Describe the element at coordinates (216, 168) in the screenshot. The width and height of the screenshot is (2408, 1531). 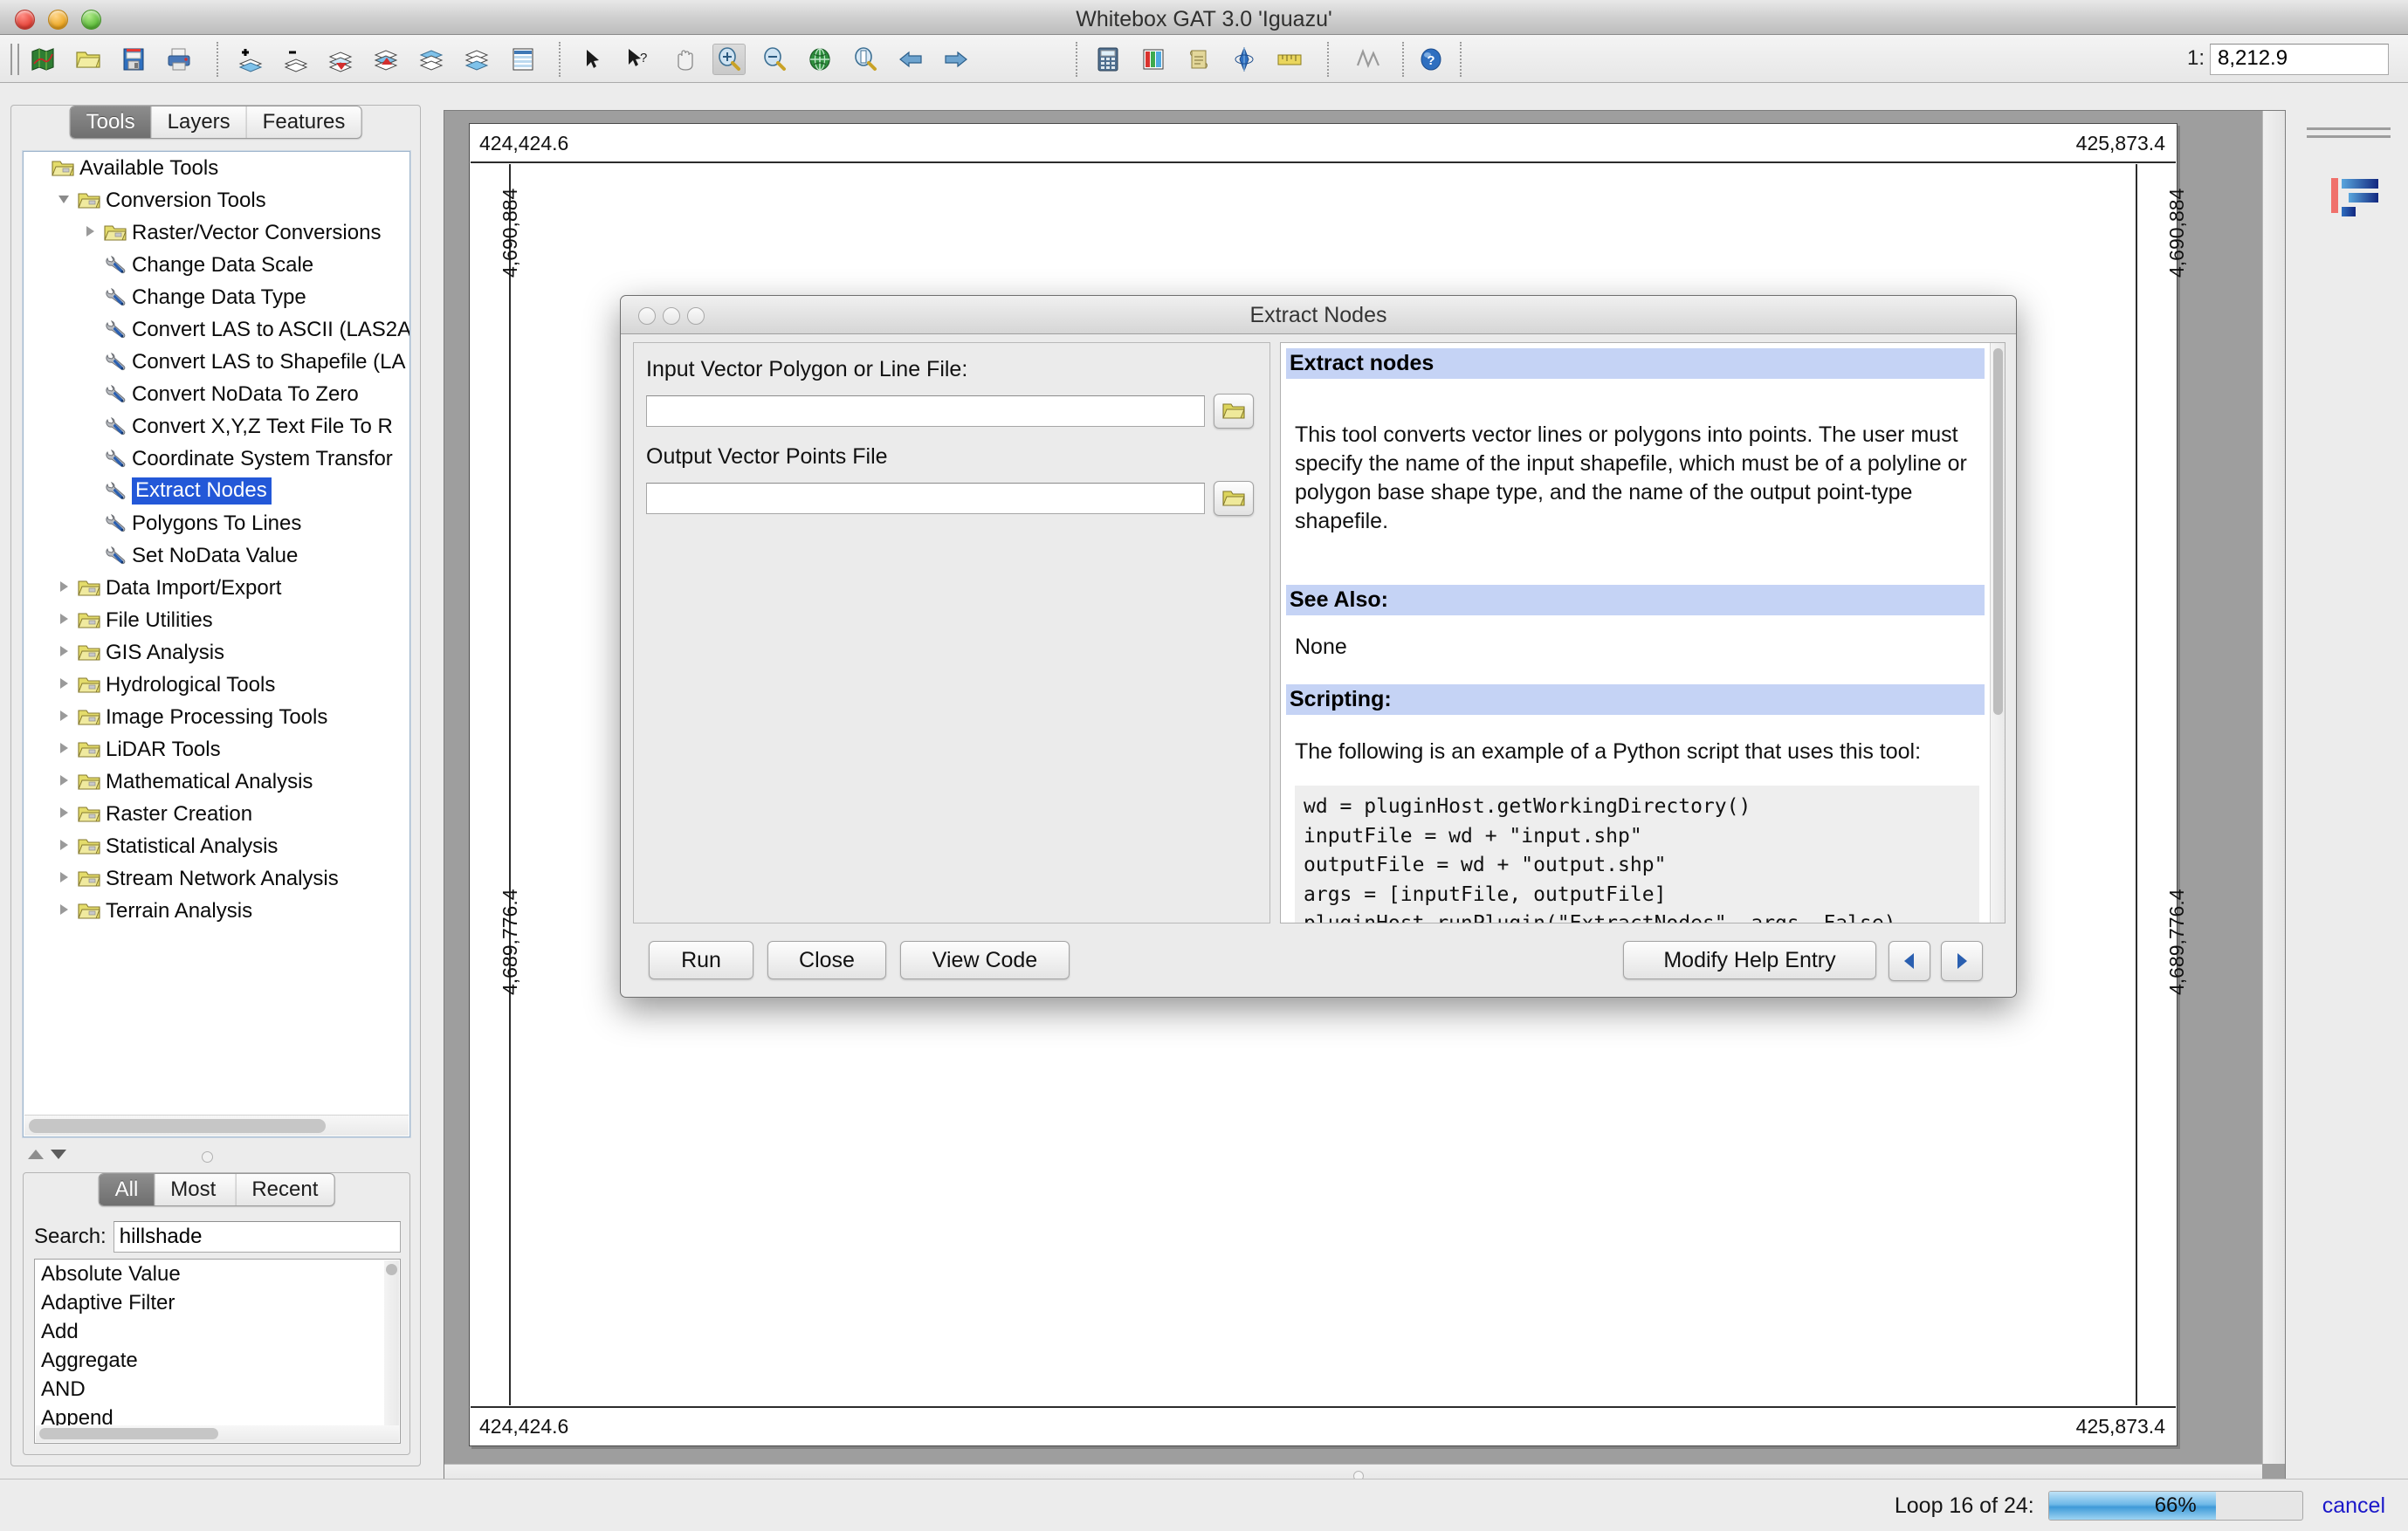
I see `tree-item-available-tools: Available Tools` at that location.